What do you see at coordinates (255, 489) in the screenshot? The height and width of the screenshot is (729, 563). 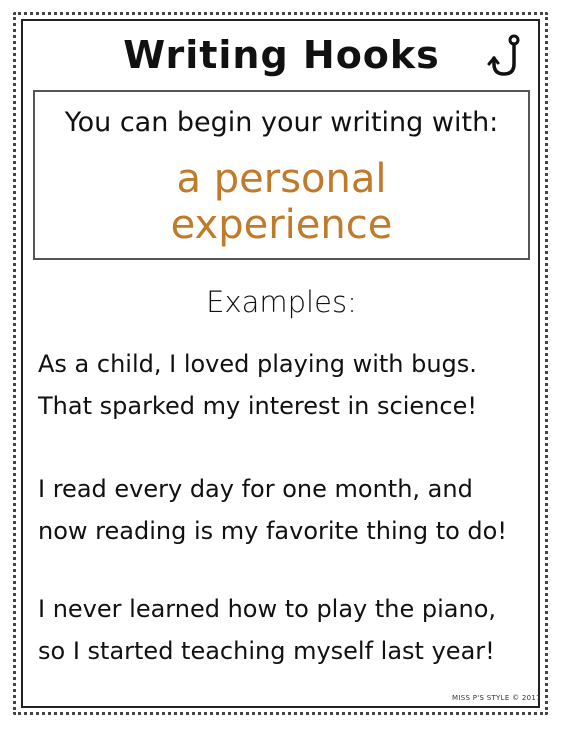 I see `example-2-line-1: I read every day for one month, and` at bounding box center [255, 489].